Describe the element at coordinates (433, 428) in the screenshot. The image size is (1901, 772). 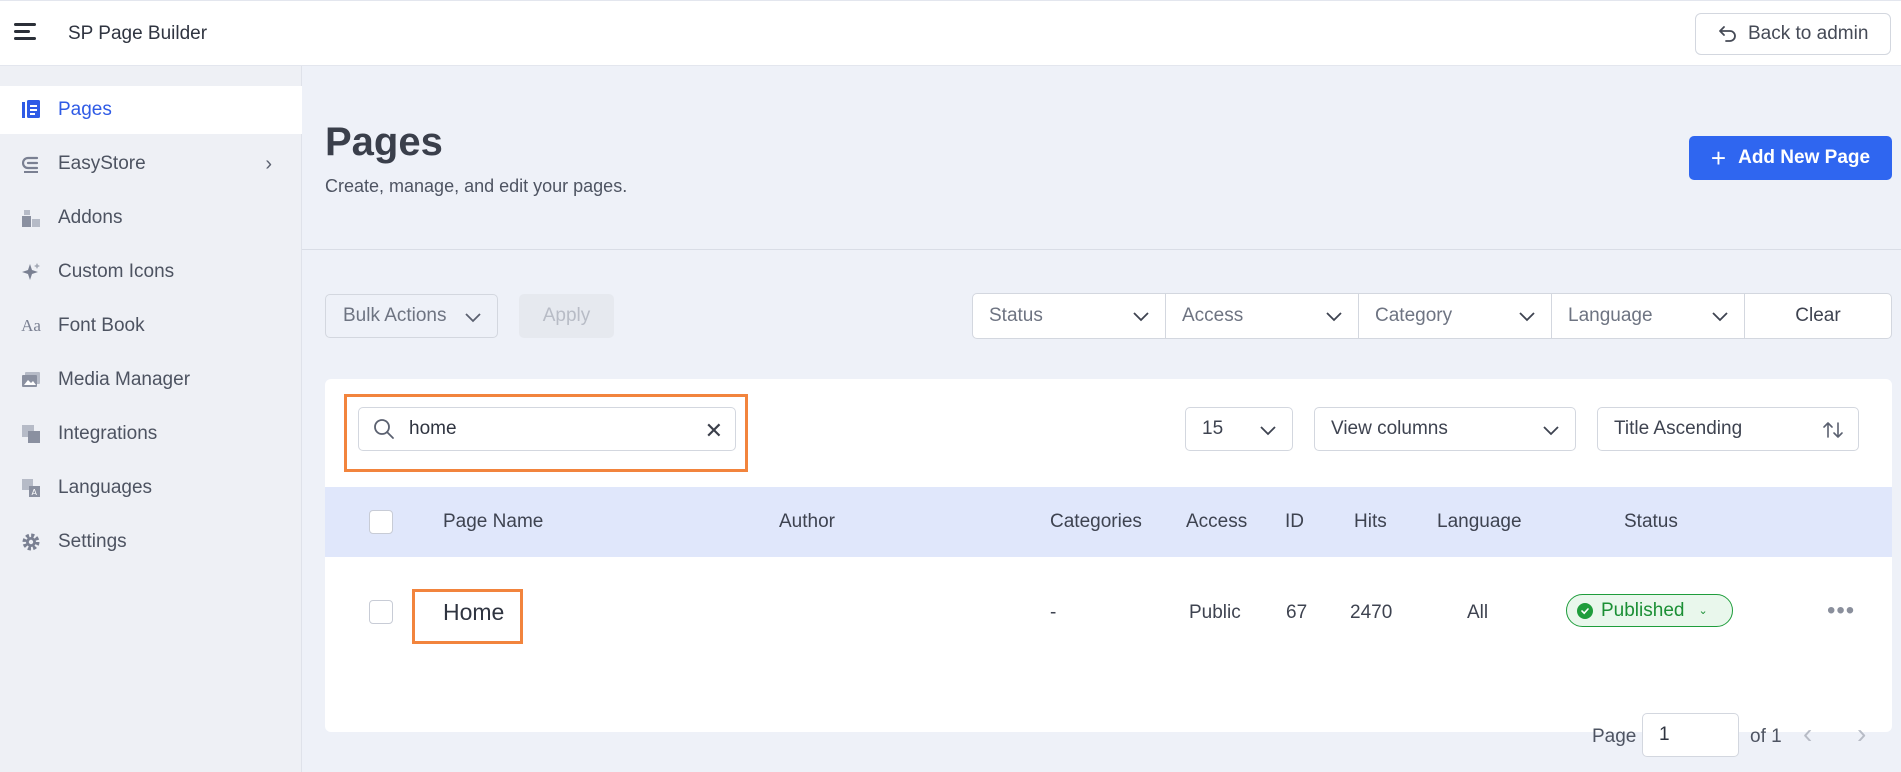
I see `search-value: home` at that location.